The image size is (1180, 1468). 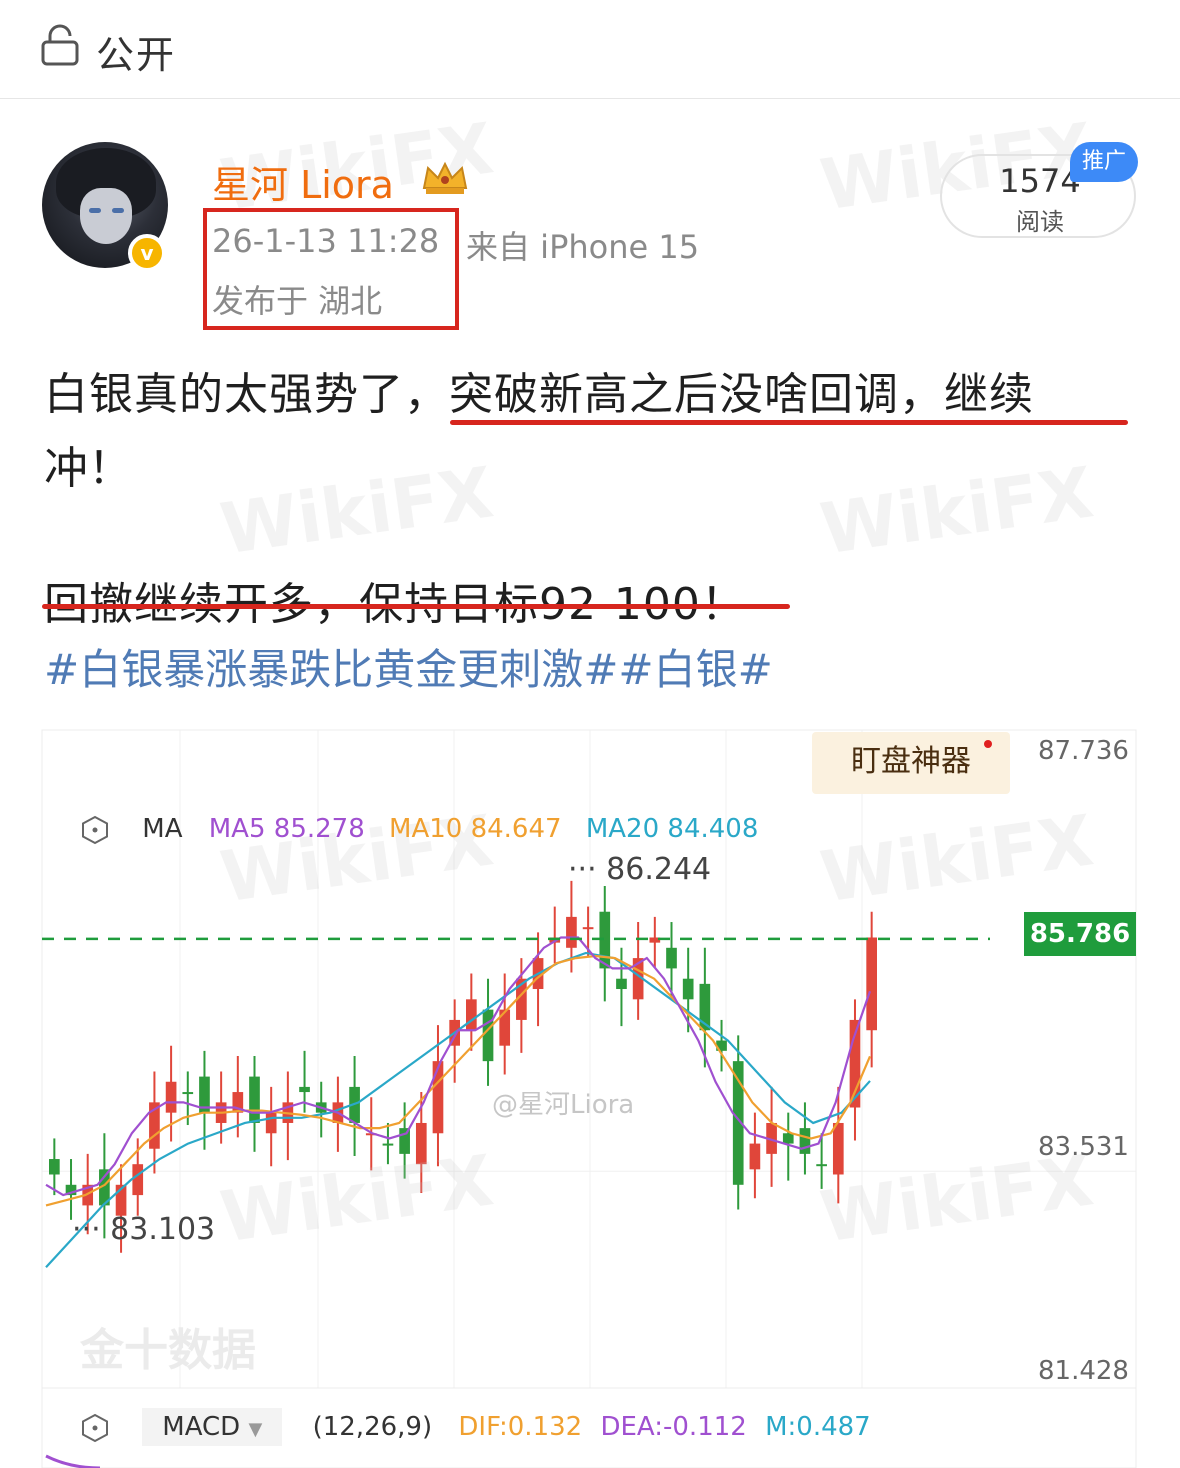 I want to click on notification-dot, so click(x=988, y=744).